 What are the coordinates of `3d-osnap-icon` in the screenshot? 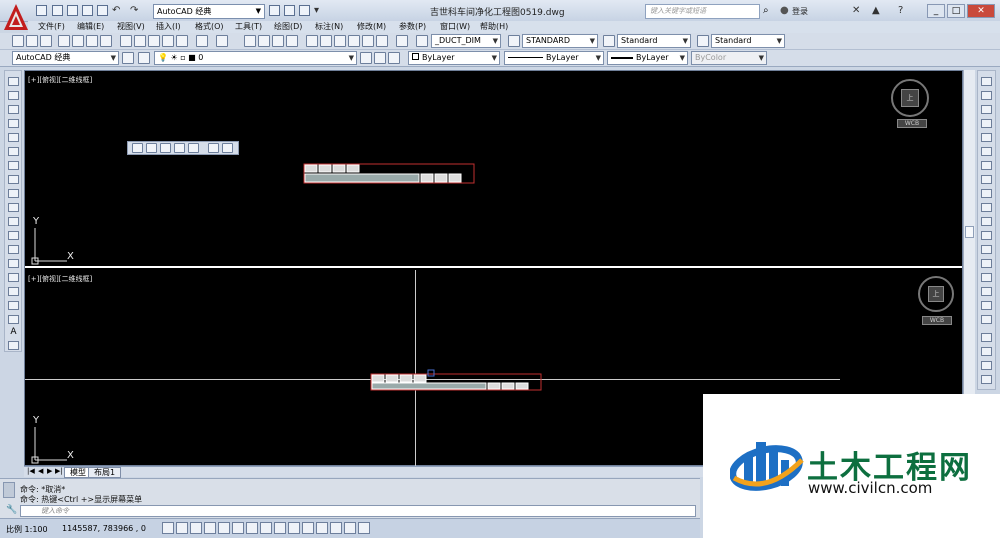 It's located at (252, 528).